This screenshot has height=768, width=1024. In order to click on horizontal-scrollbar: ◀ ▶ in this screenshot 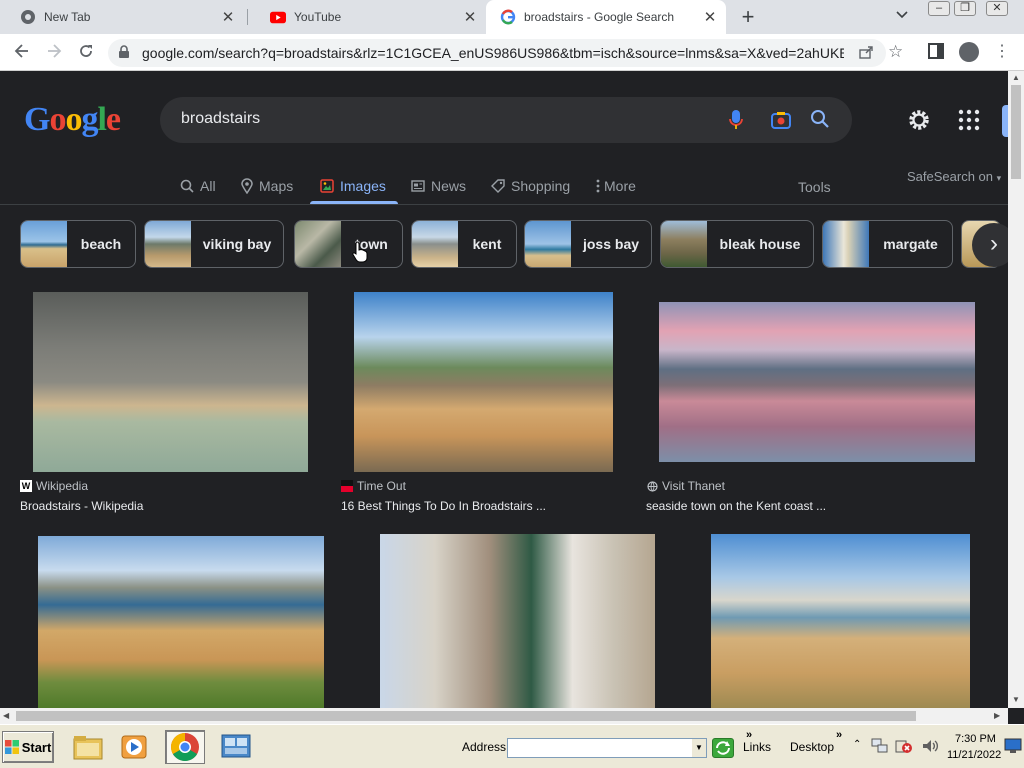, I will do `click(504, 716)`.